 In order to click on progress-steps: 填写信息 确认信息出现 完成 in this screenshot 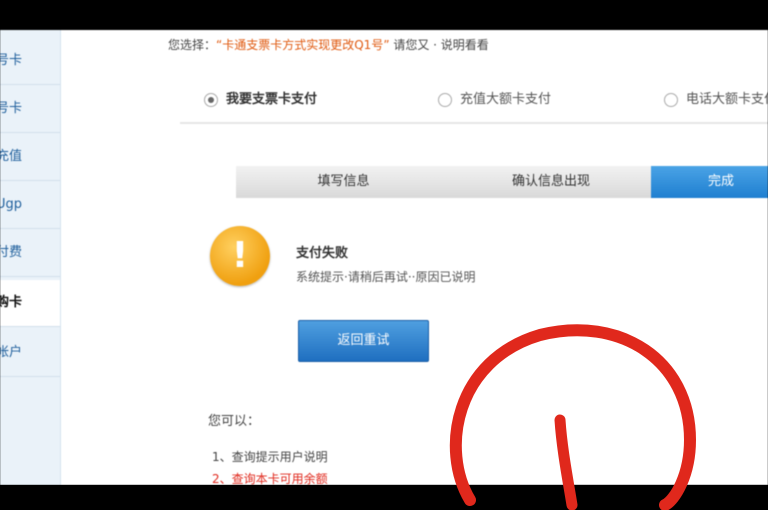, I will do `click(502, 182)`.